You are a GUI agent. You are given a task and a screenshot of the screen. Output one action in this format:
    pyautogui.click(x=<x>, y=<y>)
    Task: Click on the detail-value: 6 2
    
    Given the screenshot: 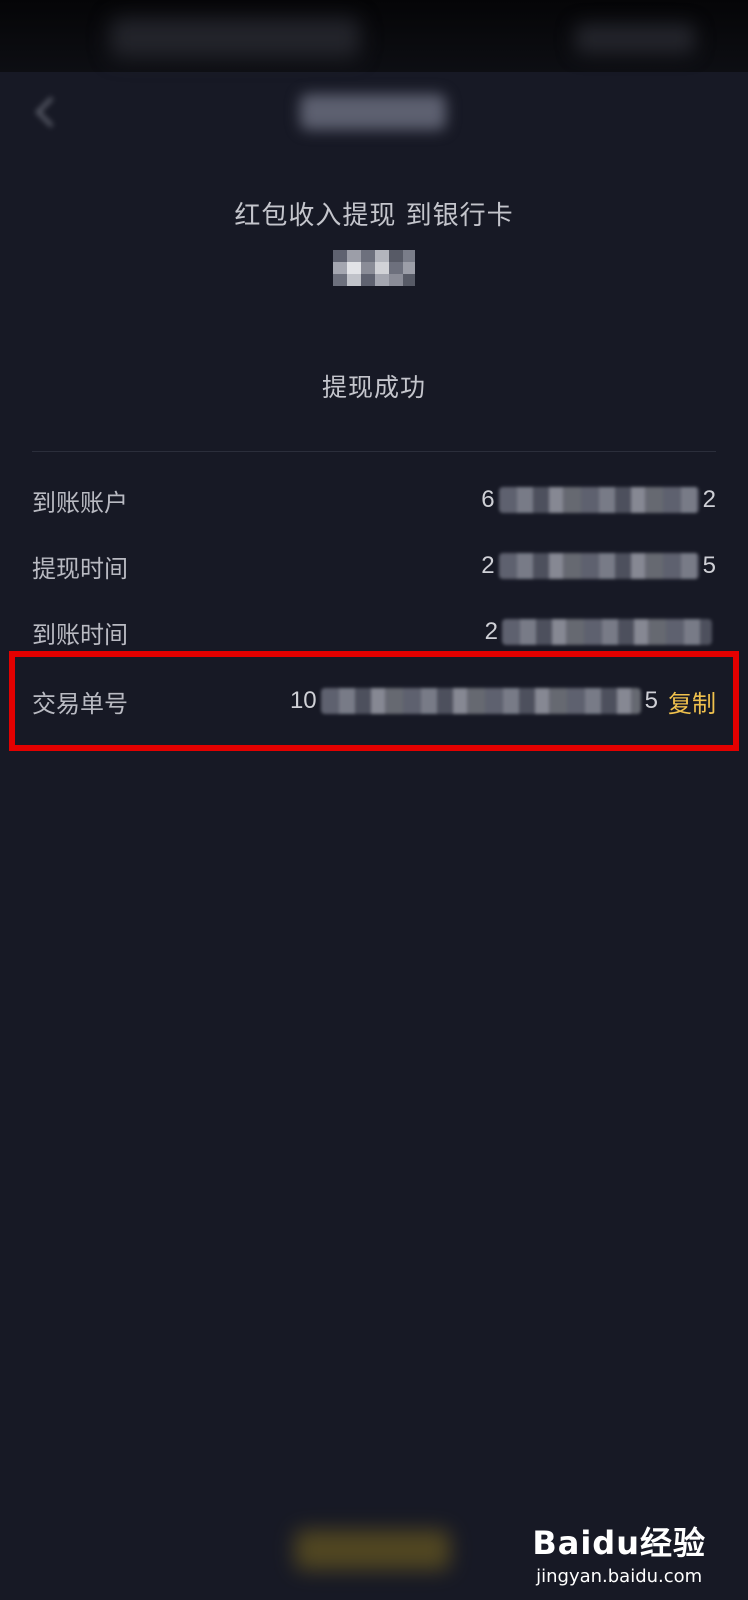 What is the action you would take?
    pyautogui.click(x=598, y=500)
    